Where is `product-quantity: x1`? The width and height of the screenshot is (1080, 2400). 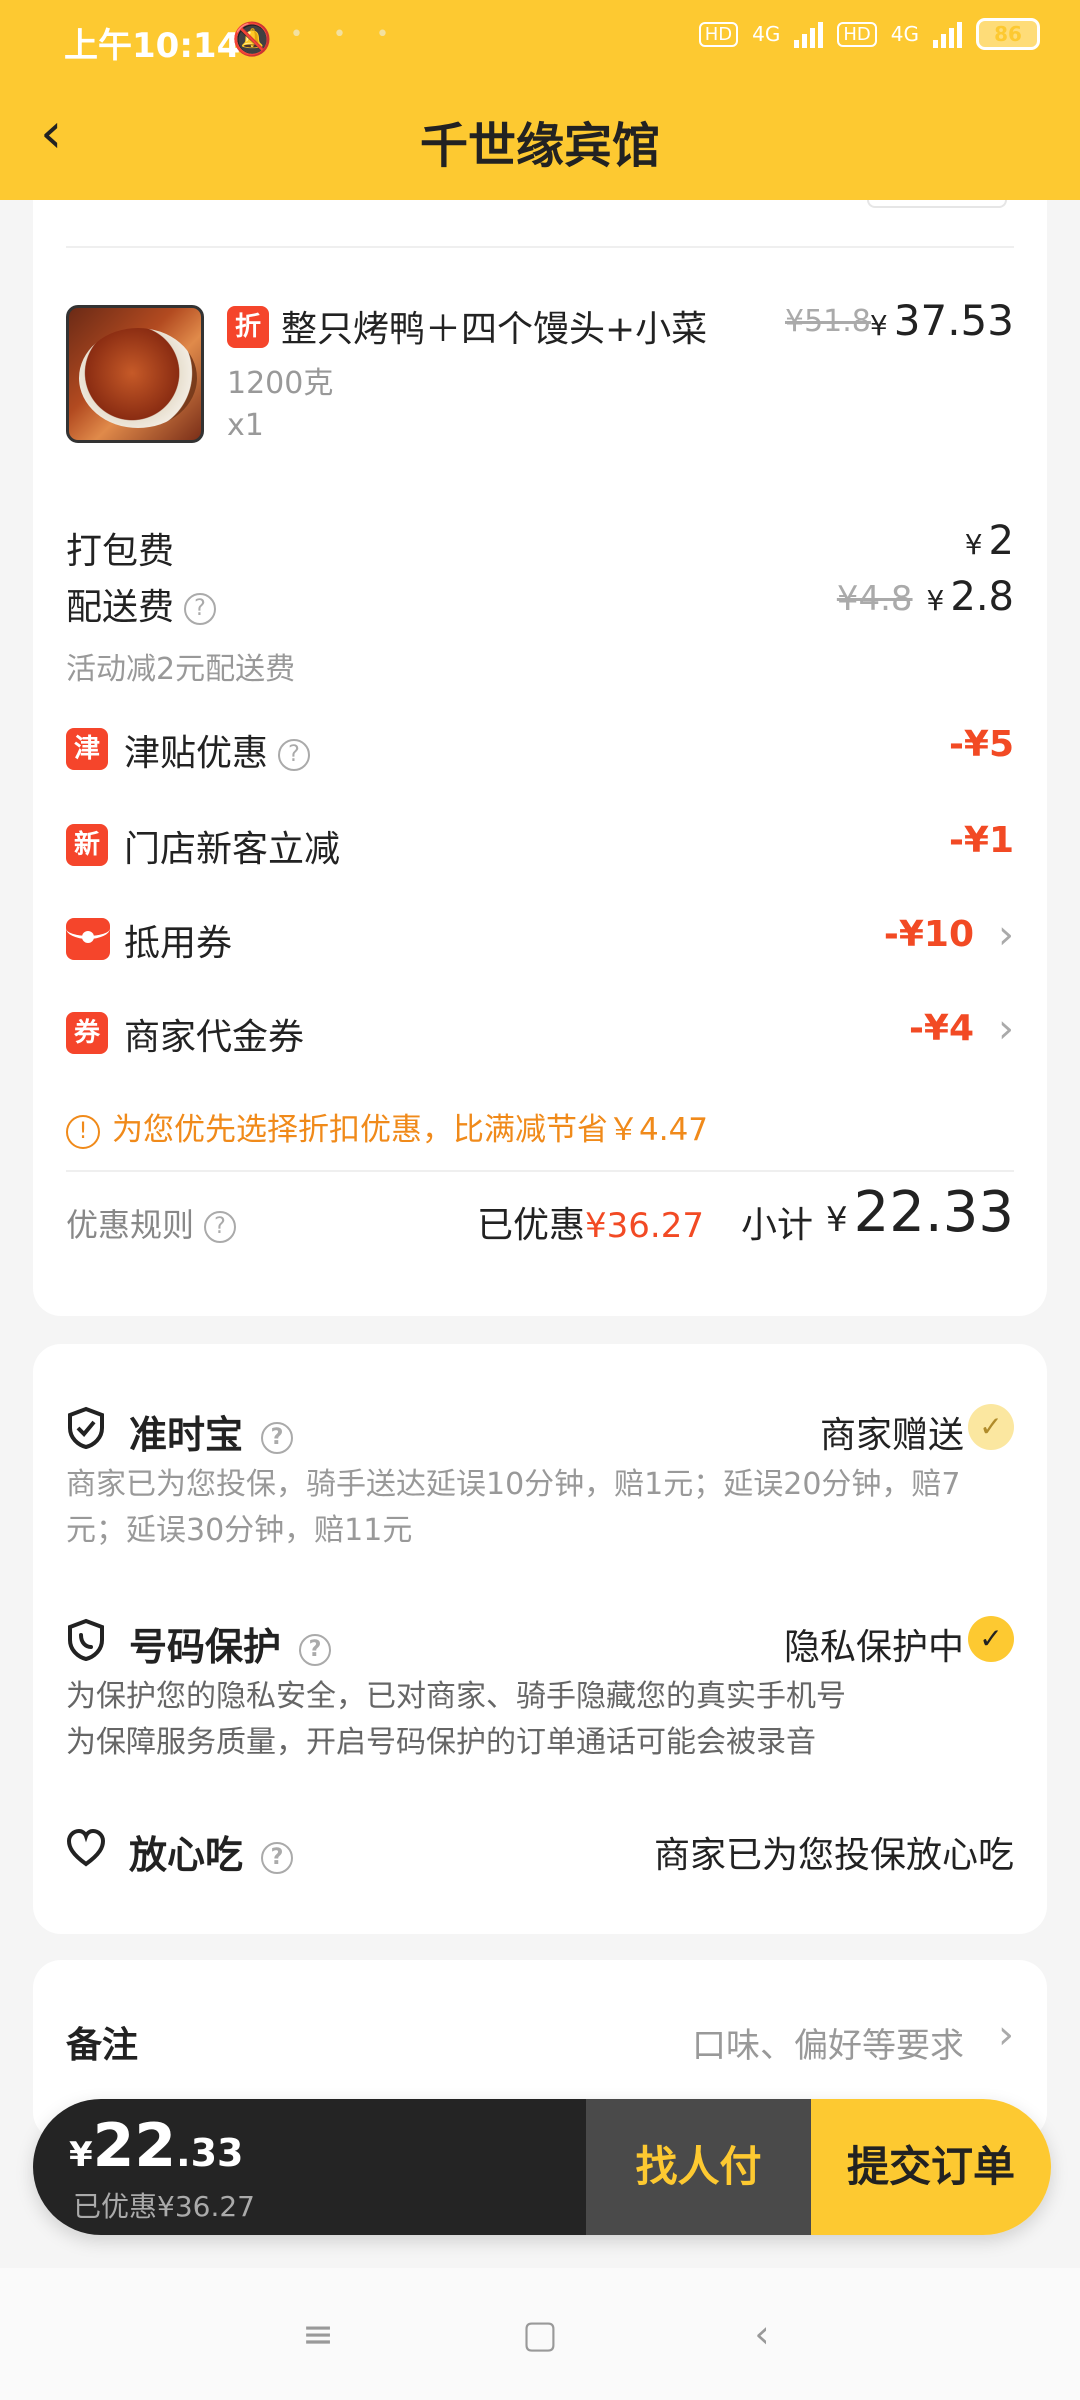 product-quantity: x1 is located at coordinates (245, 425).